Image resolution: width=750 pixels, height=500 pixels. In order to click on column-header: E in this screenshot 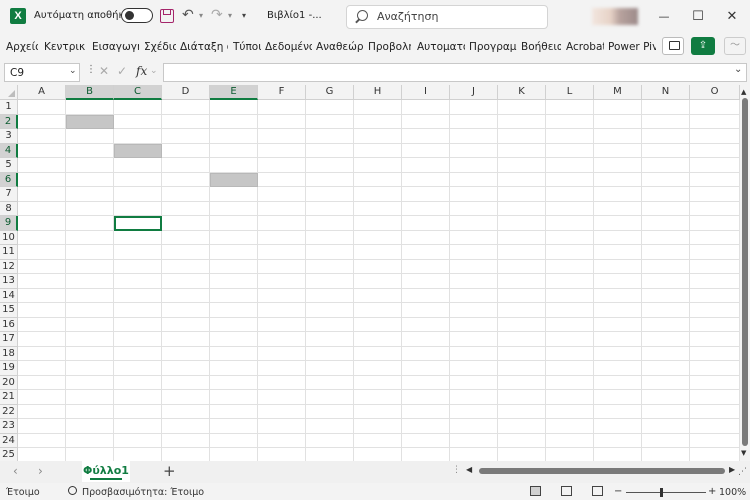, I will do `click(234, 92)`.